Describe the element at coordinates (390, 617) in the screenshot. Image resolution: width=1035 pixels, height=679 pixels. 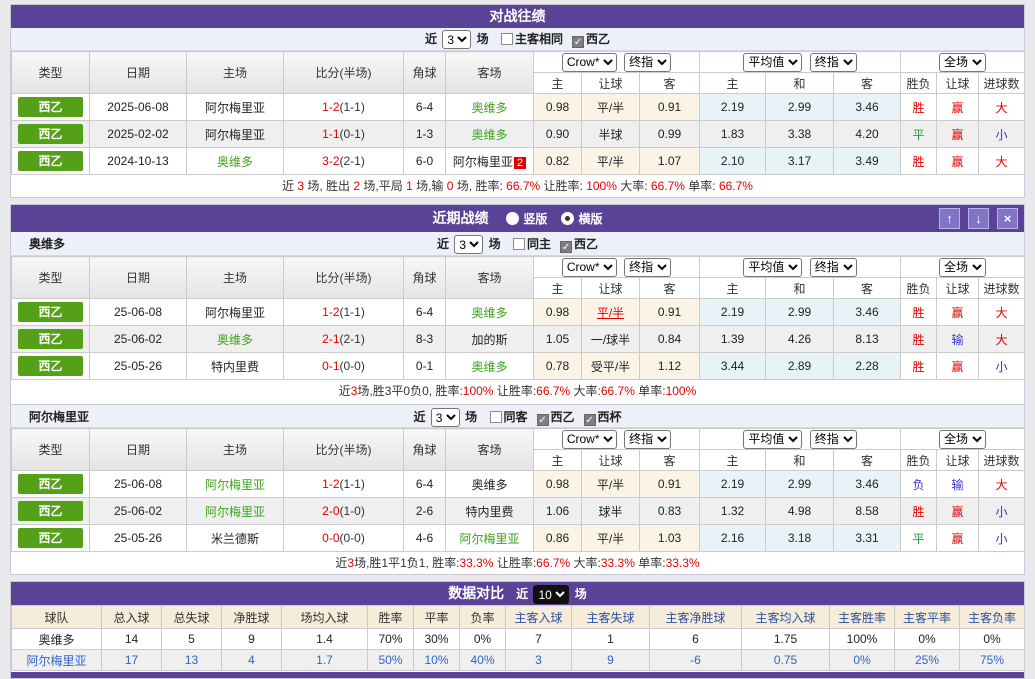
I see `column-header: 胜率` at that location.